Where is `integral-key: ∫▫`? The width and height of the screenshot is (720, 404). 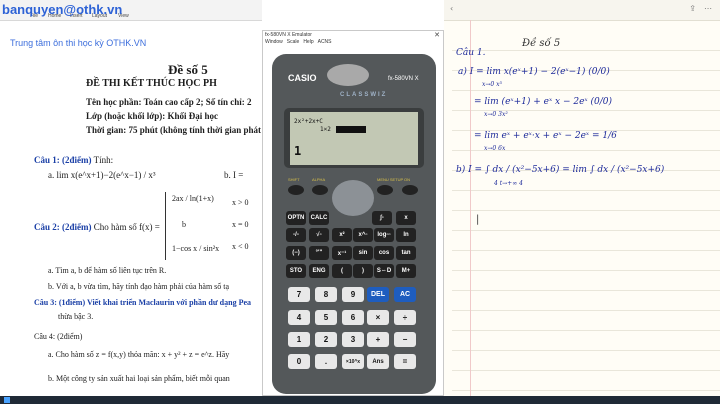 integral-key: ∫▫ is located at coordinates (382, 218).